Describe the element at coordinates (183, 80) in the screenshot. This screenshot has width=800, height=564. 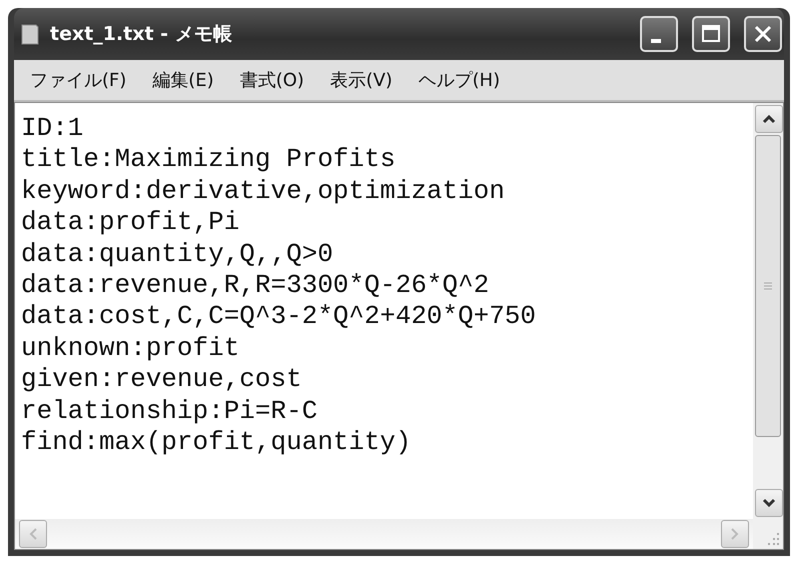
I see `menu-item: 編集(E)` at that location.